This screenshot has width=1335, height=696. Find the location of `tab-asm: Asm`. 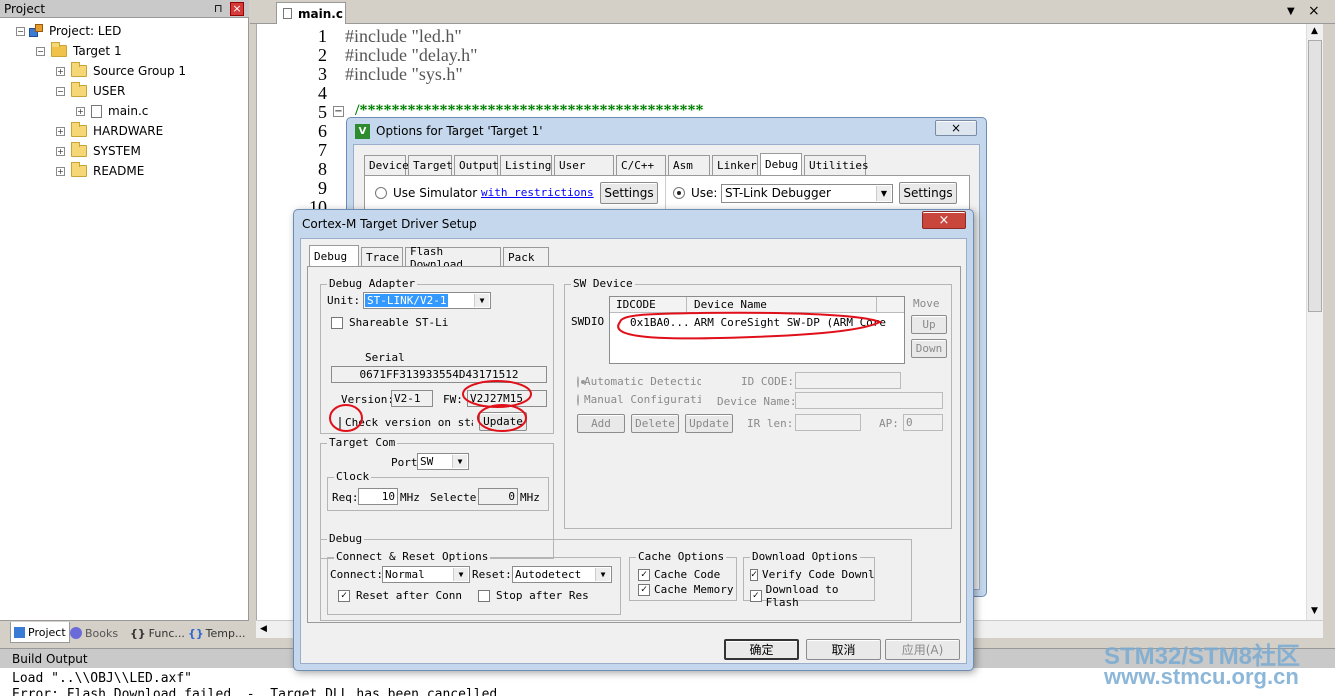

tab-asm: Asm is located at coordinates (689, 165).